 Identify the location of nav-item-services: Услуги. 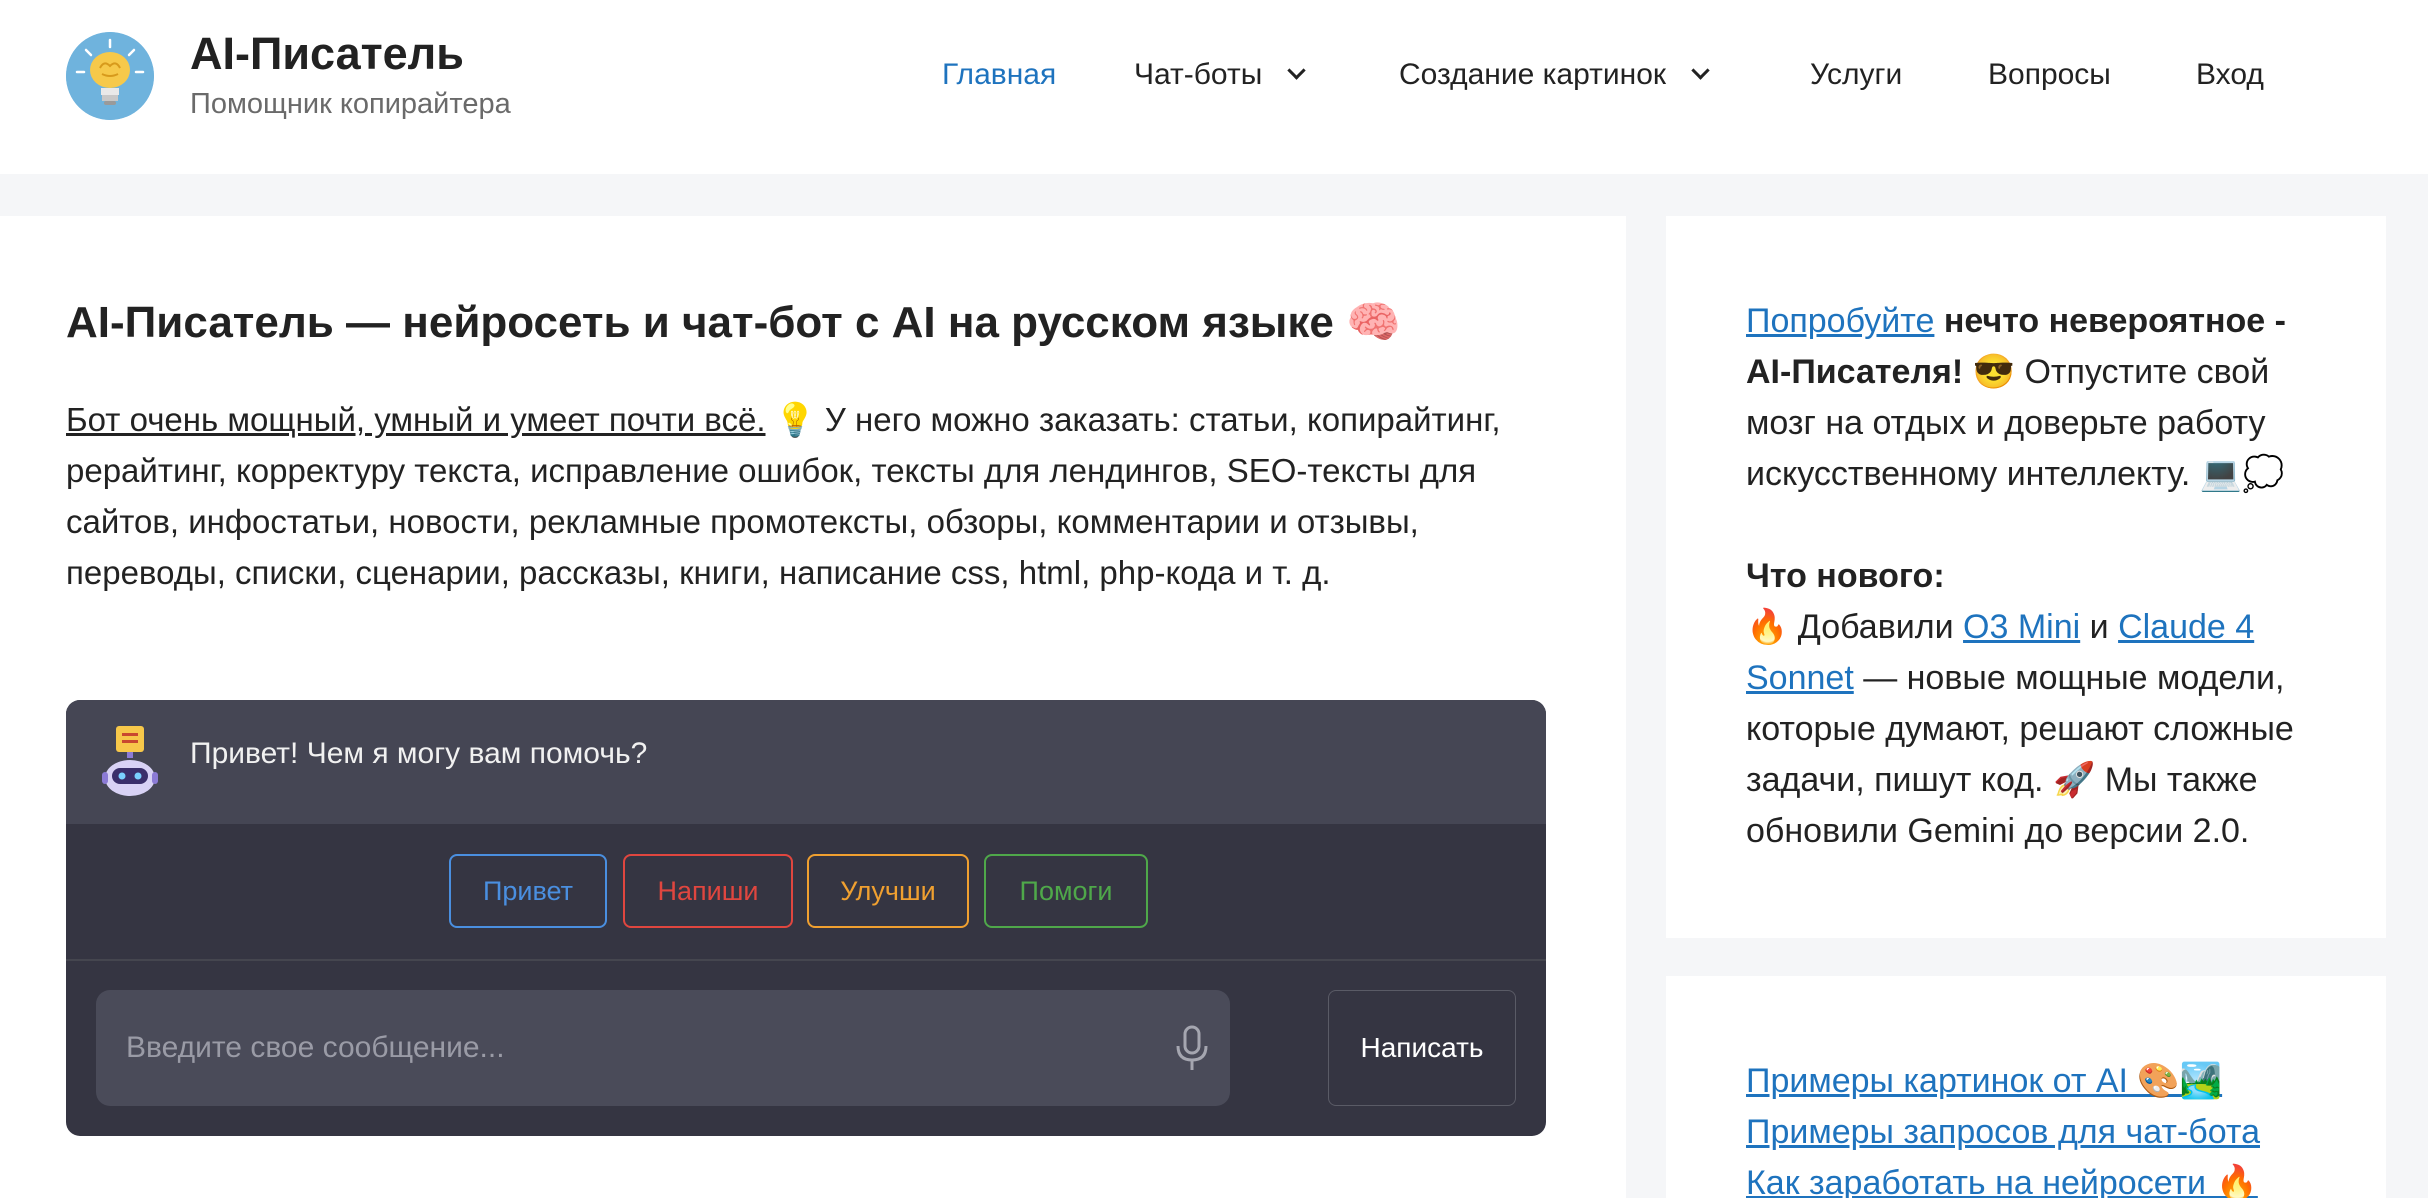
(1856, 75).